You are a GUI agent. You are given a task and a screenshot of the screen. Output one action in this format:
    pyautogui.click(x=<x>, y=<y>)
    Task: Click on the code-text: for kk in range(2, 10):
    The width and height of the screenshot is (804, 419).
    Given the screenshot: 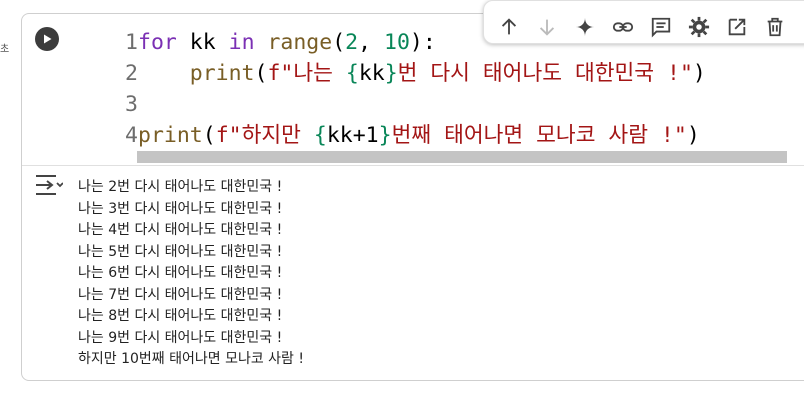 What is the action you would take?
    pyautogui.click(x=287, y=42)
    